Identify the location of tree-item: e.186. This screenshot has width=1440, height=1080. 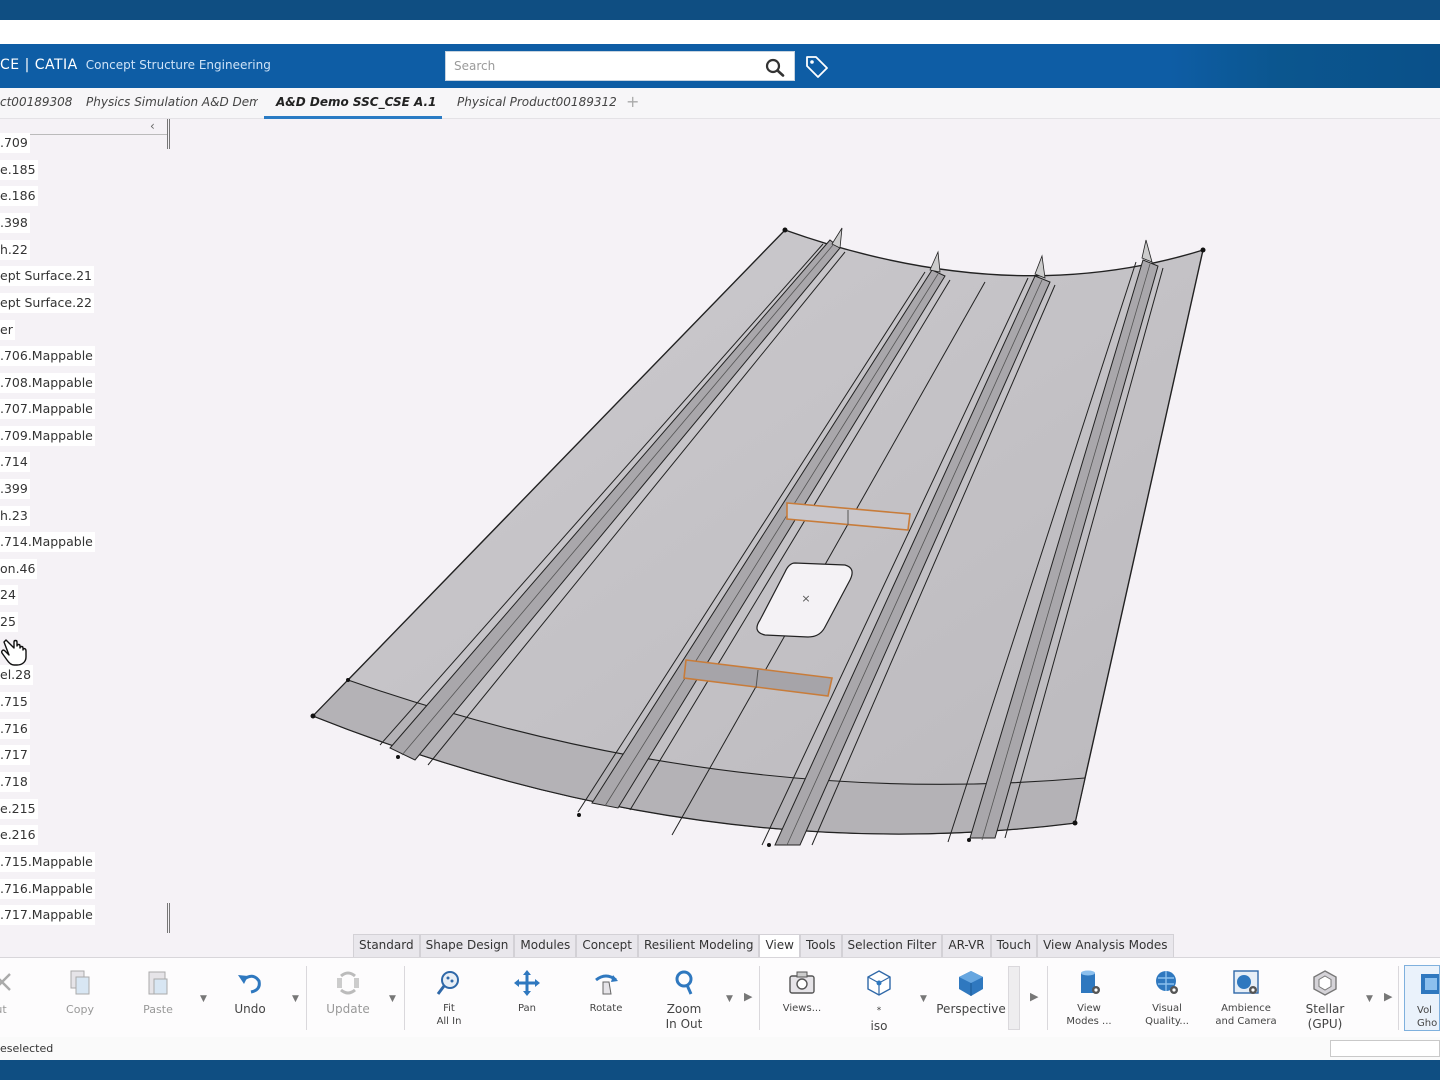
(19, 196).